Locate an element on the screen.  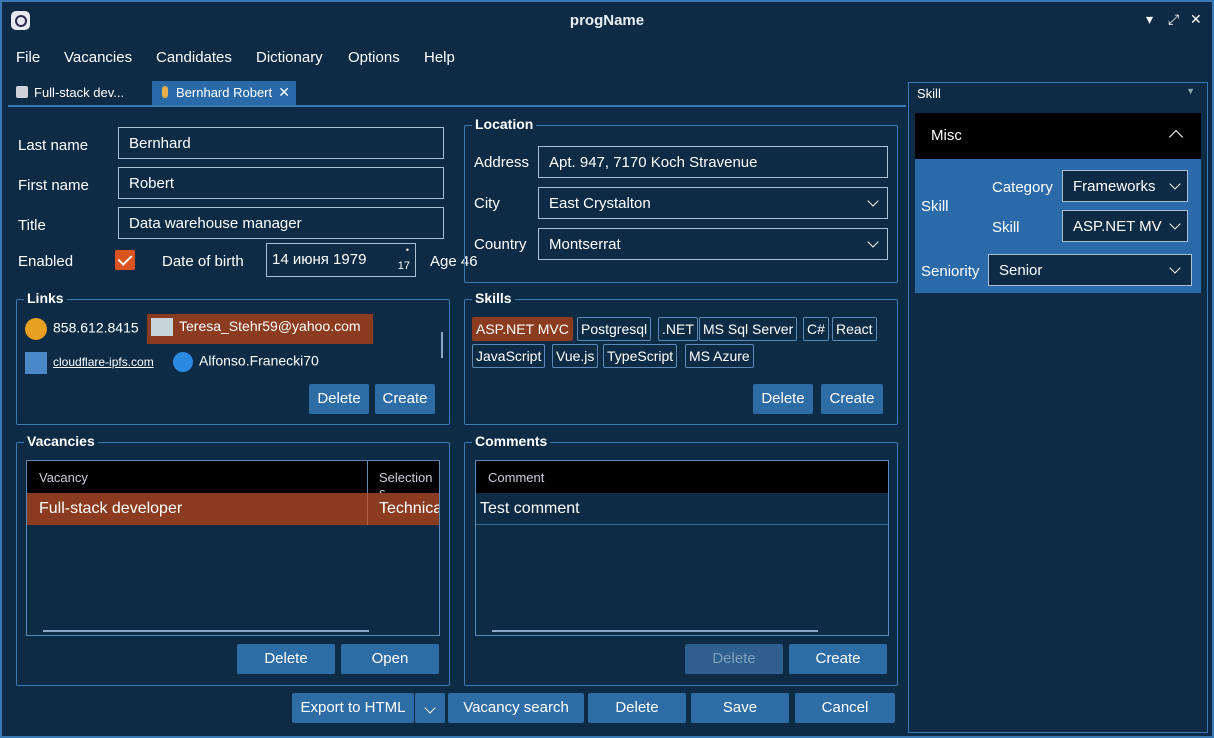
skill-tag: MS Azure is located at coordinates (719, 356).